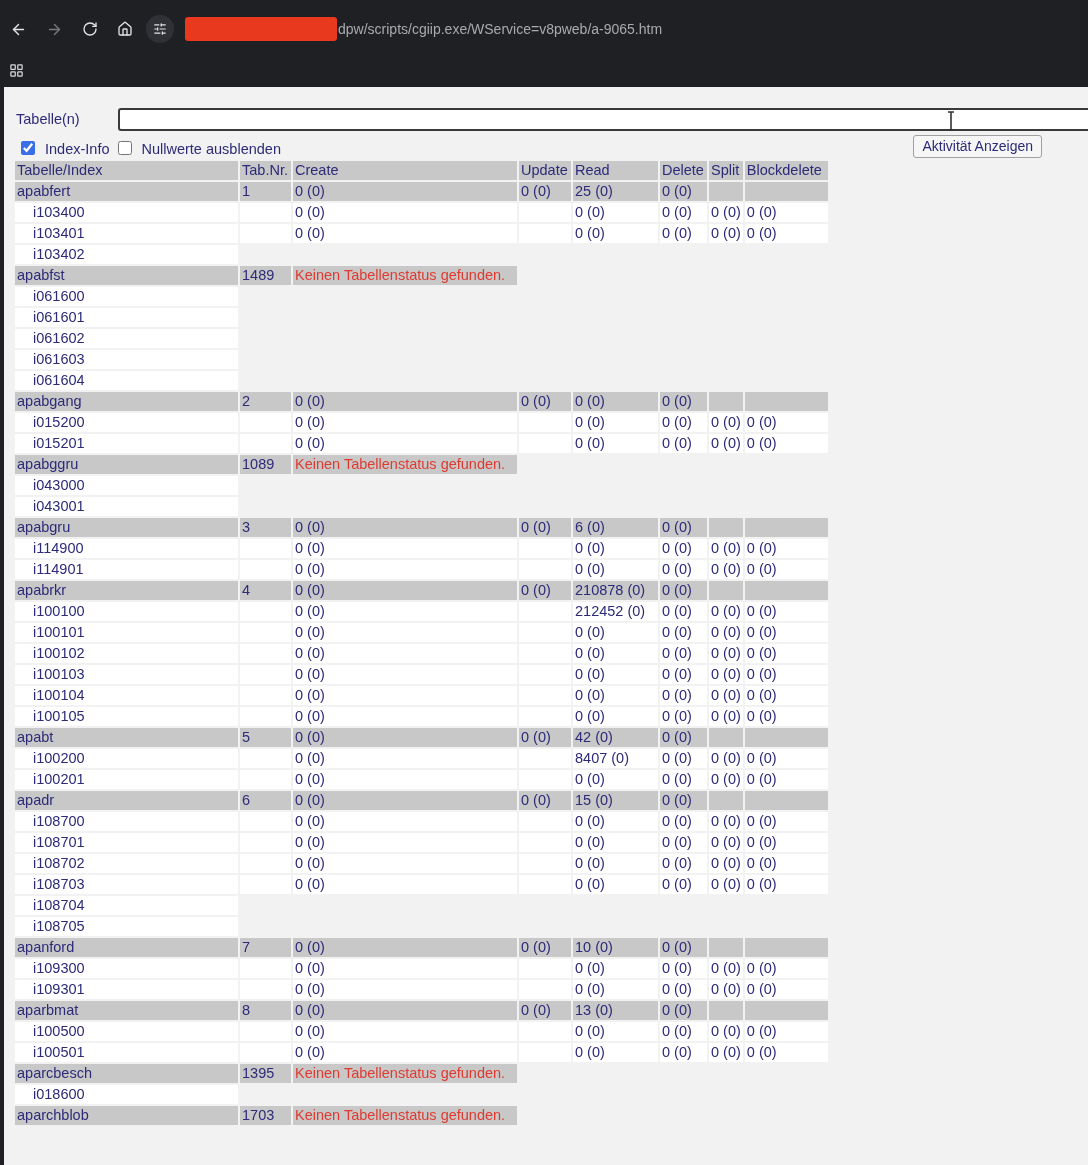 This screenshot has height=1165, width=1088. I want to click on home-icon, so click(125, 29).